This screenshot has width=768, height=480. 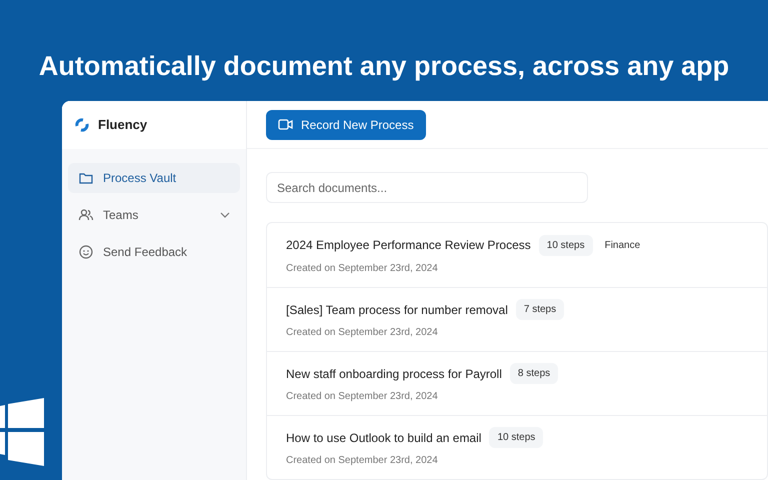 I want to click on people-icon, so click(x=86, y=215).